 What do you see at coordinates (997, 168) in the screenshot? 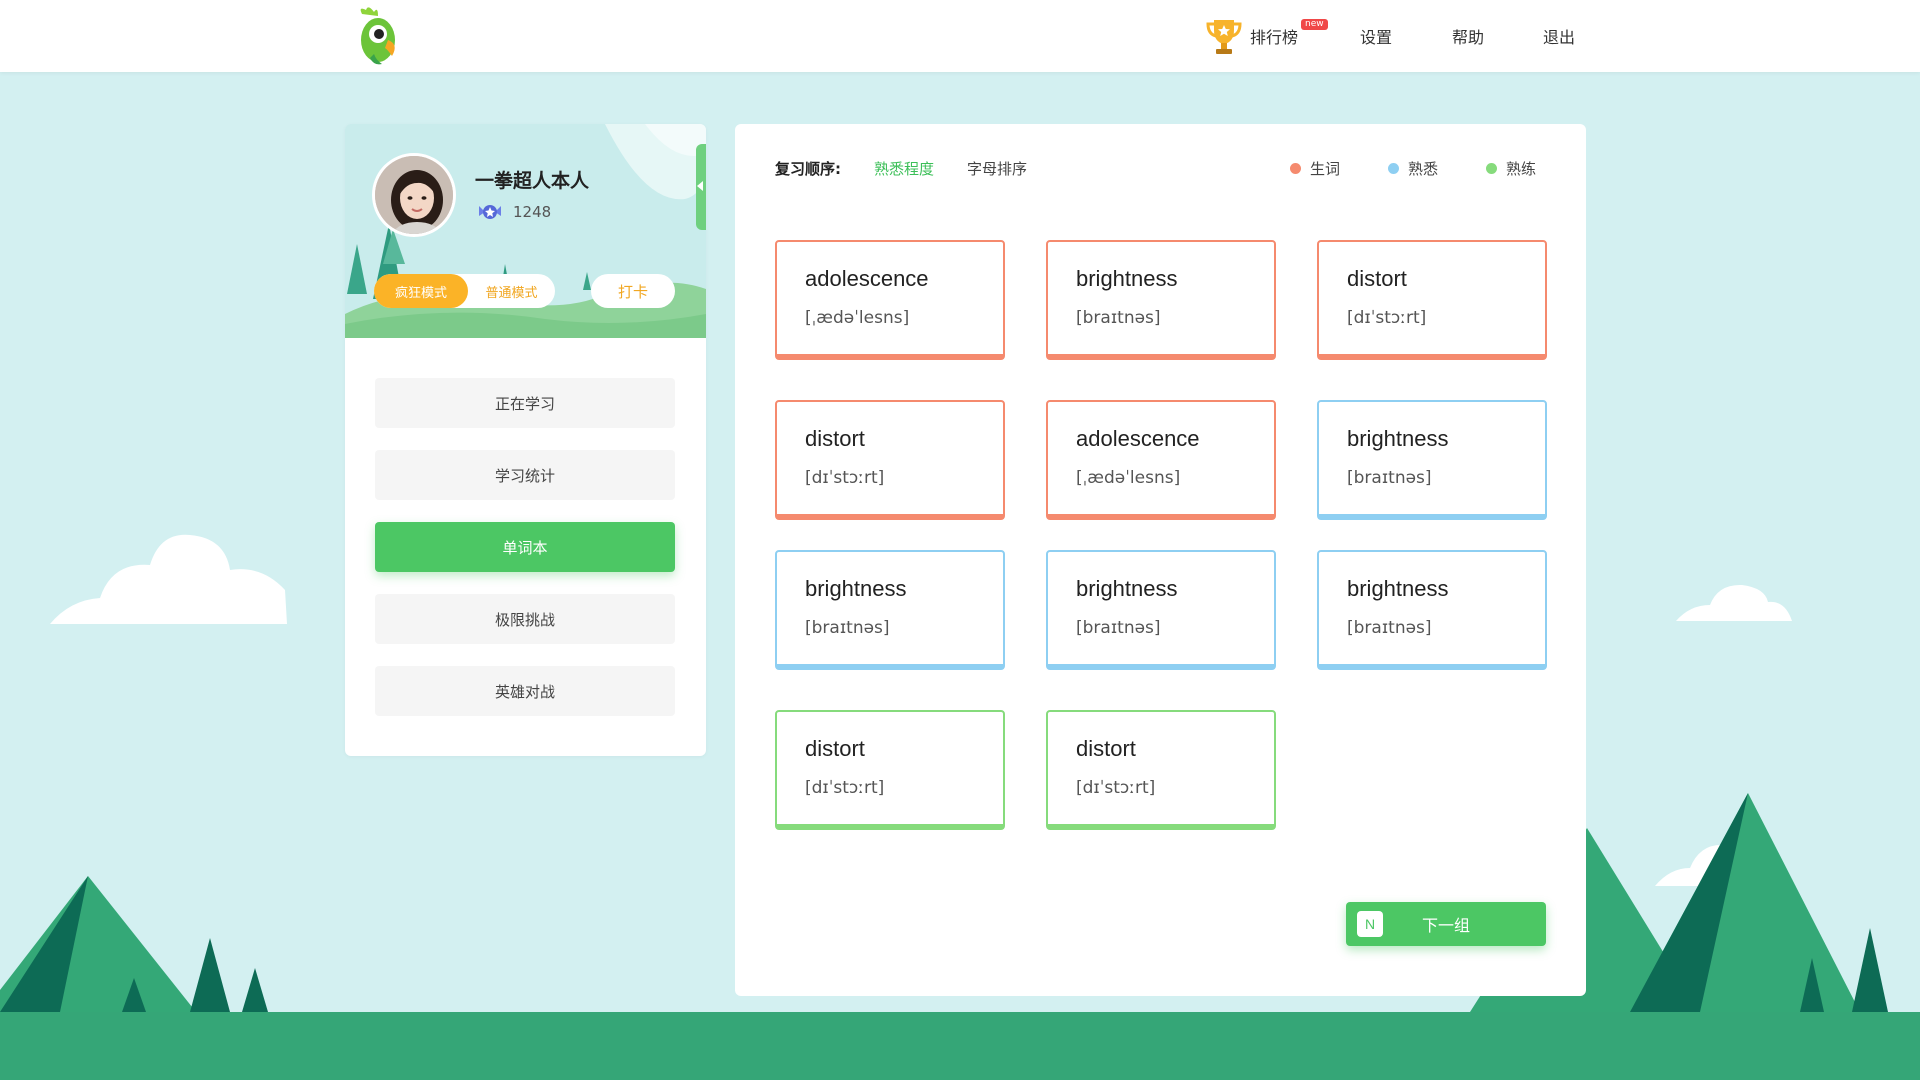
I see `sort-by-alphabet: 字母排序` at bounding box center [997, 168].